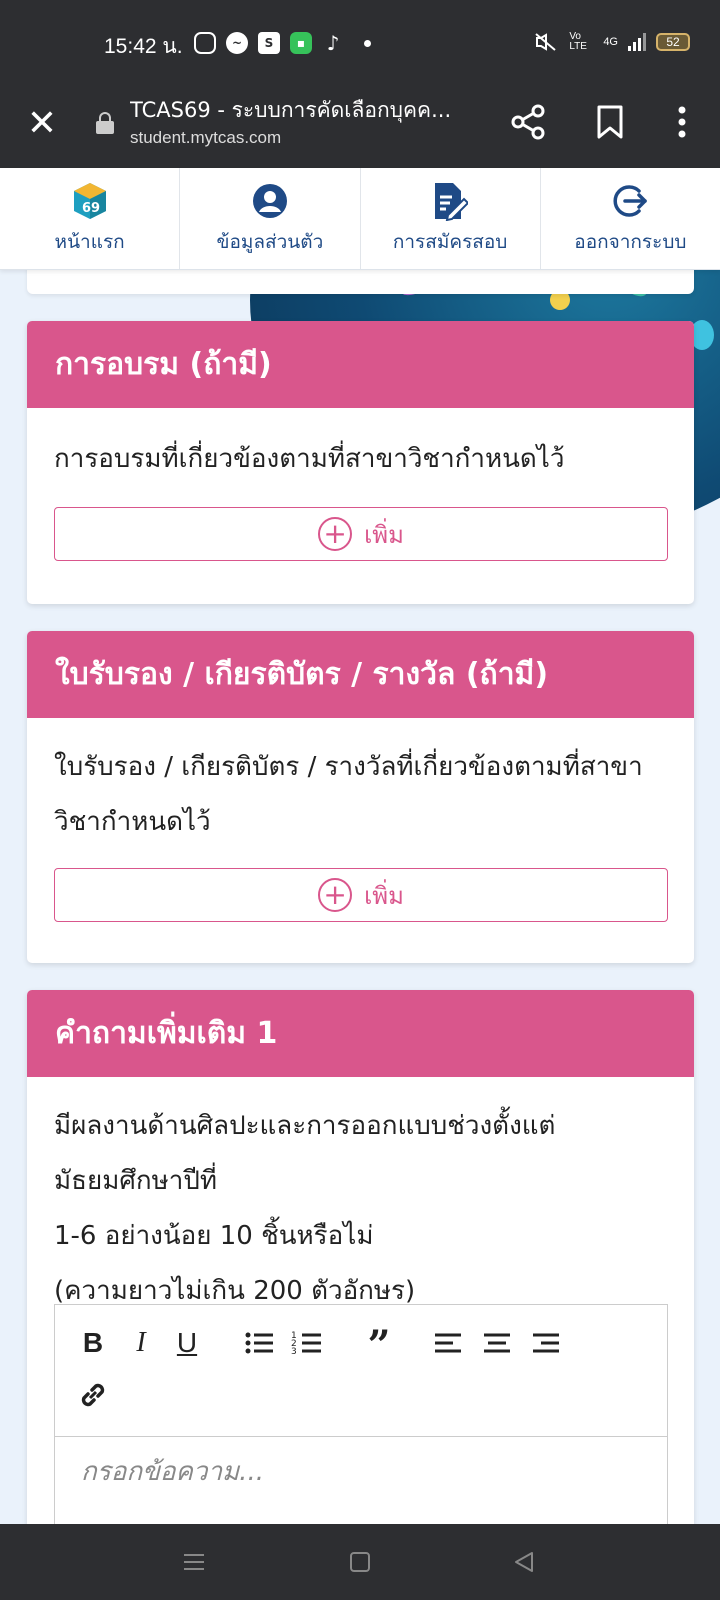 The image size is (720, 1600). Describe the element at coordinates (360, 1033) in the screenshot. I see `question-card-title: คำถามเพิ่มเติม 1` at that location.